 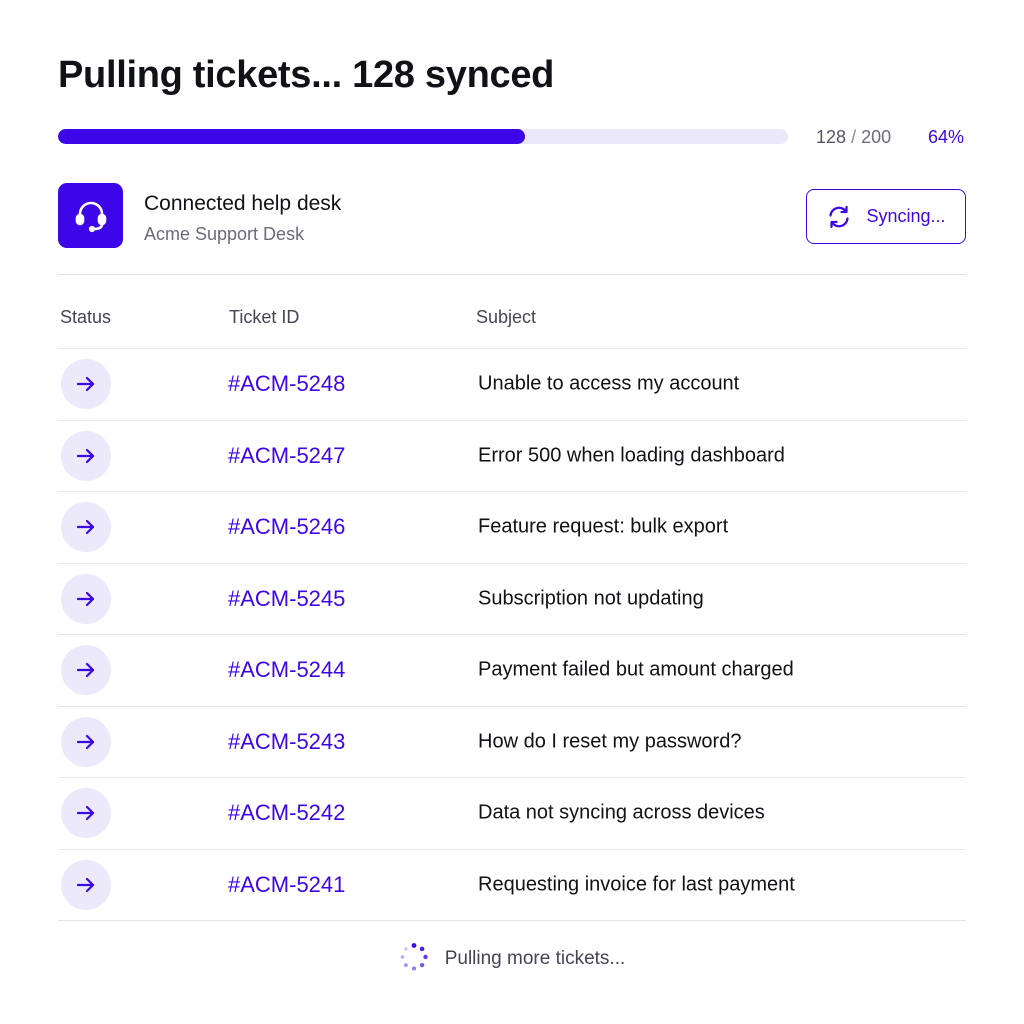 I want to click on sync-progress: 128 / 200 64%, so click(x=512, y=137).